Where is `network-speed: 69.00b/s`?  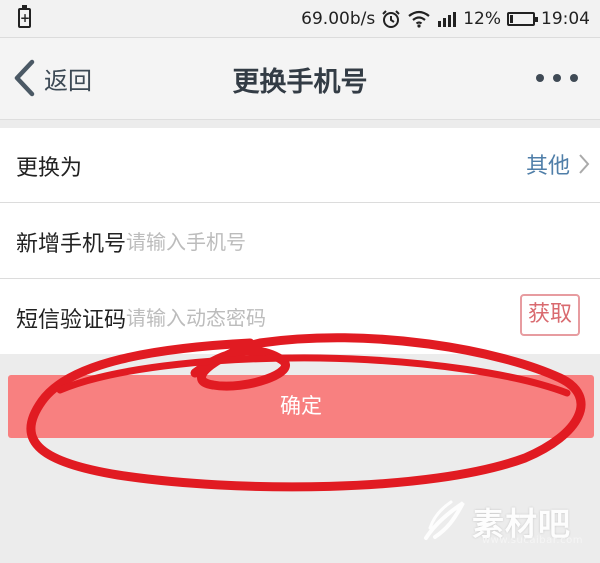 network-speed: 69.00b/s is located at coordinates (338, 19).